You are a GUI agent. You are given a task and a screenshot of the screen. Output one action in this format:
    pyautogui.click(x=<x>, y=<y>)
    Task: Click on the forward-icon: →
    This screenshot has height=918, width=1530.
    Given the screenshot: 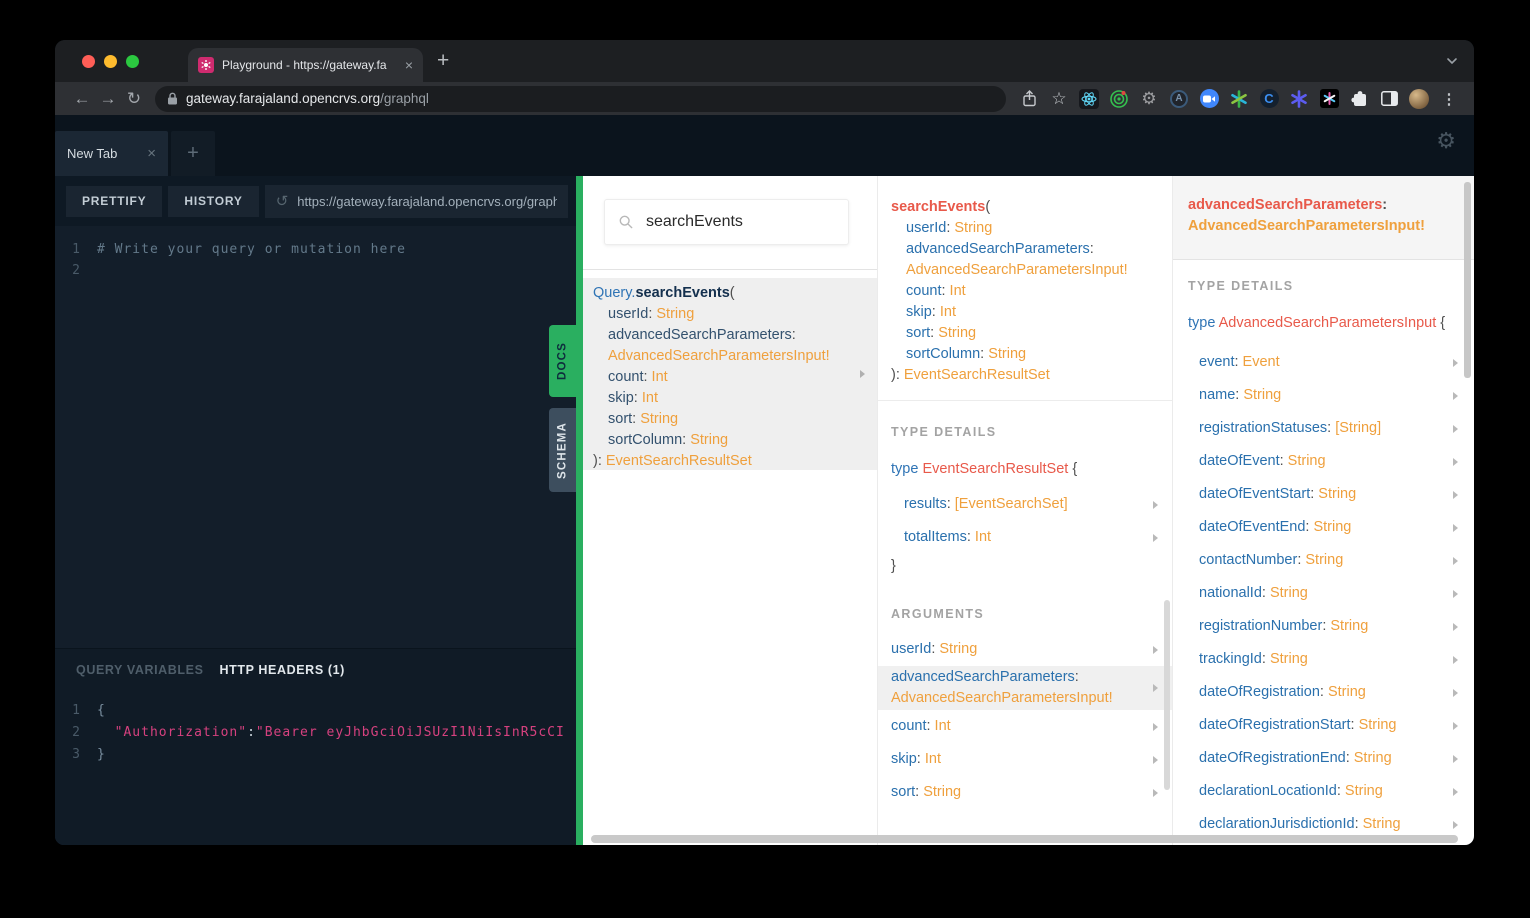 What is the action you would take?
    pyautogui.click(x=108, y=99)
    